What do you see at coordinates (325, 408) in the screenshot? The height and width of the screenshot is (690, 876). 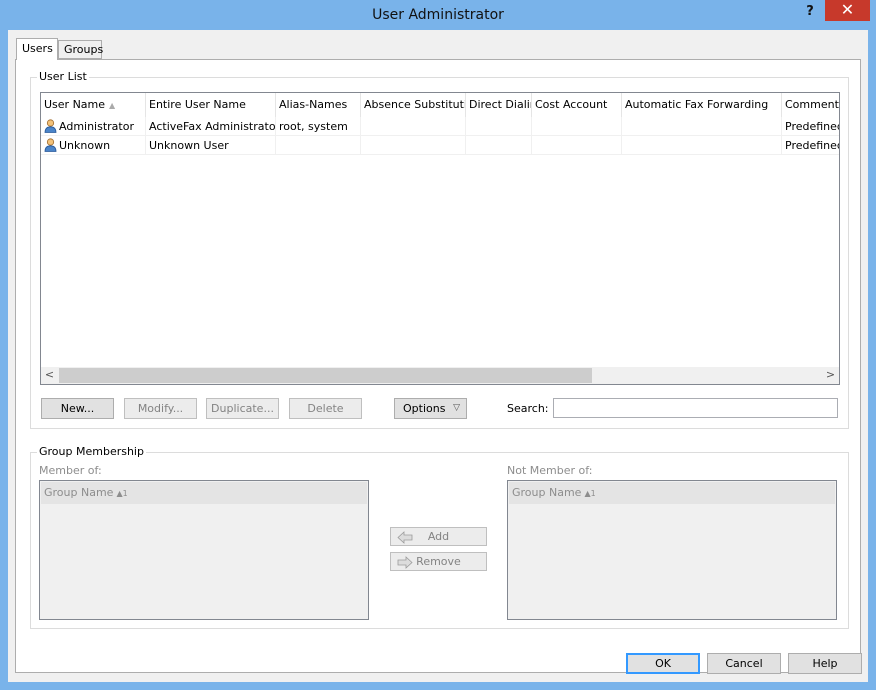 I see `delete-button: Delete` at bounding box center [325, 408].